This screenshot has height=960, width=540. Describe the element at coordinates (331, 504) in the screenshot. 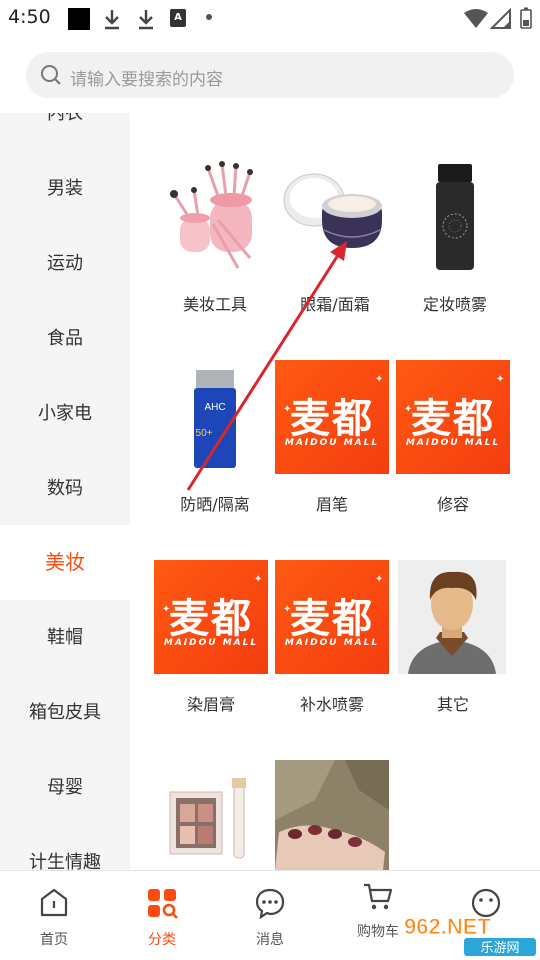

I see `category-label: 眉笔` at that location.